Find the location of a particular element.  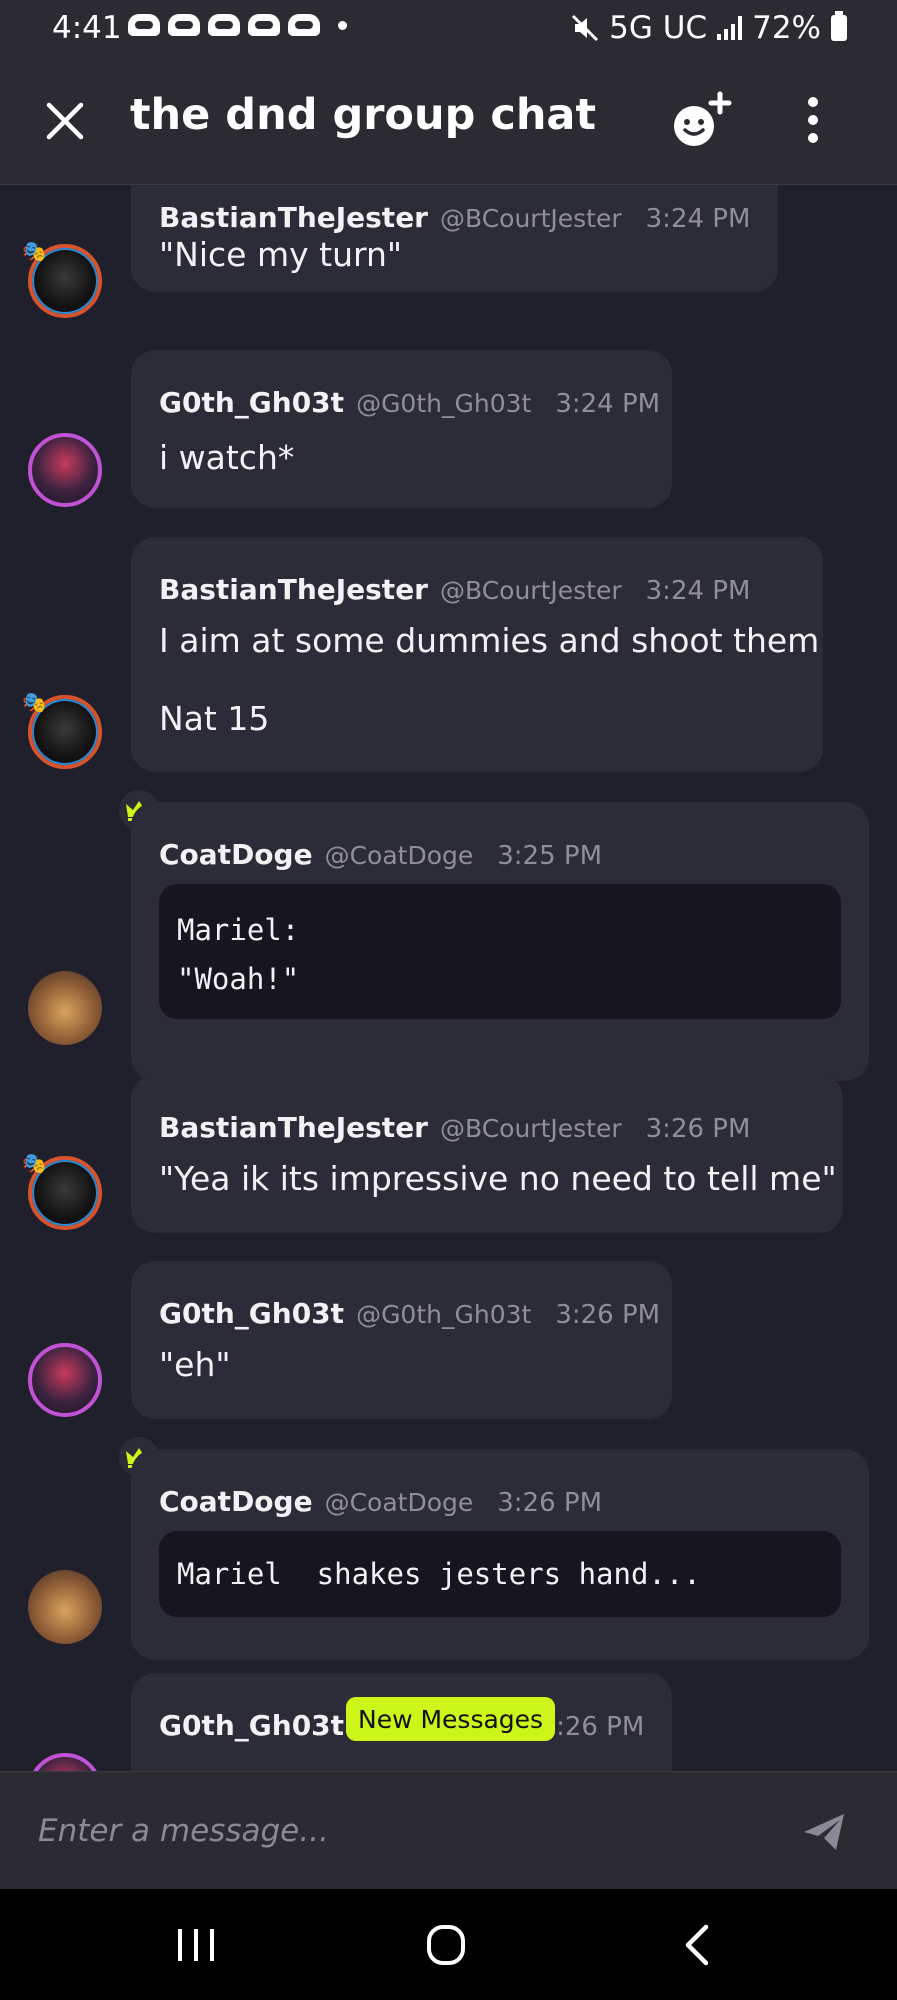

new-messages-badge: New Messages is located at coordinates (451, 1719).